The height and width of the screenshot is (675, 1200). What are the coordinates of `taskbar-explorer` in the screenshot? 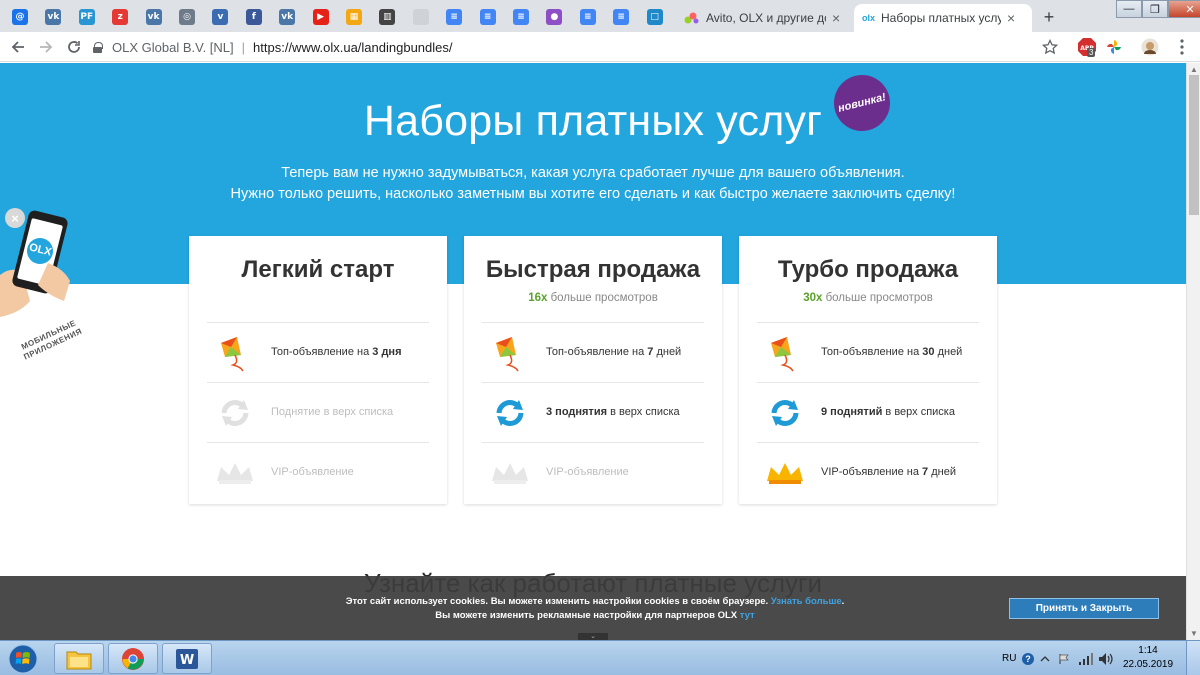 It's located at (79, 658).